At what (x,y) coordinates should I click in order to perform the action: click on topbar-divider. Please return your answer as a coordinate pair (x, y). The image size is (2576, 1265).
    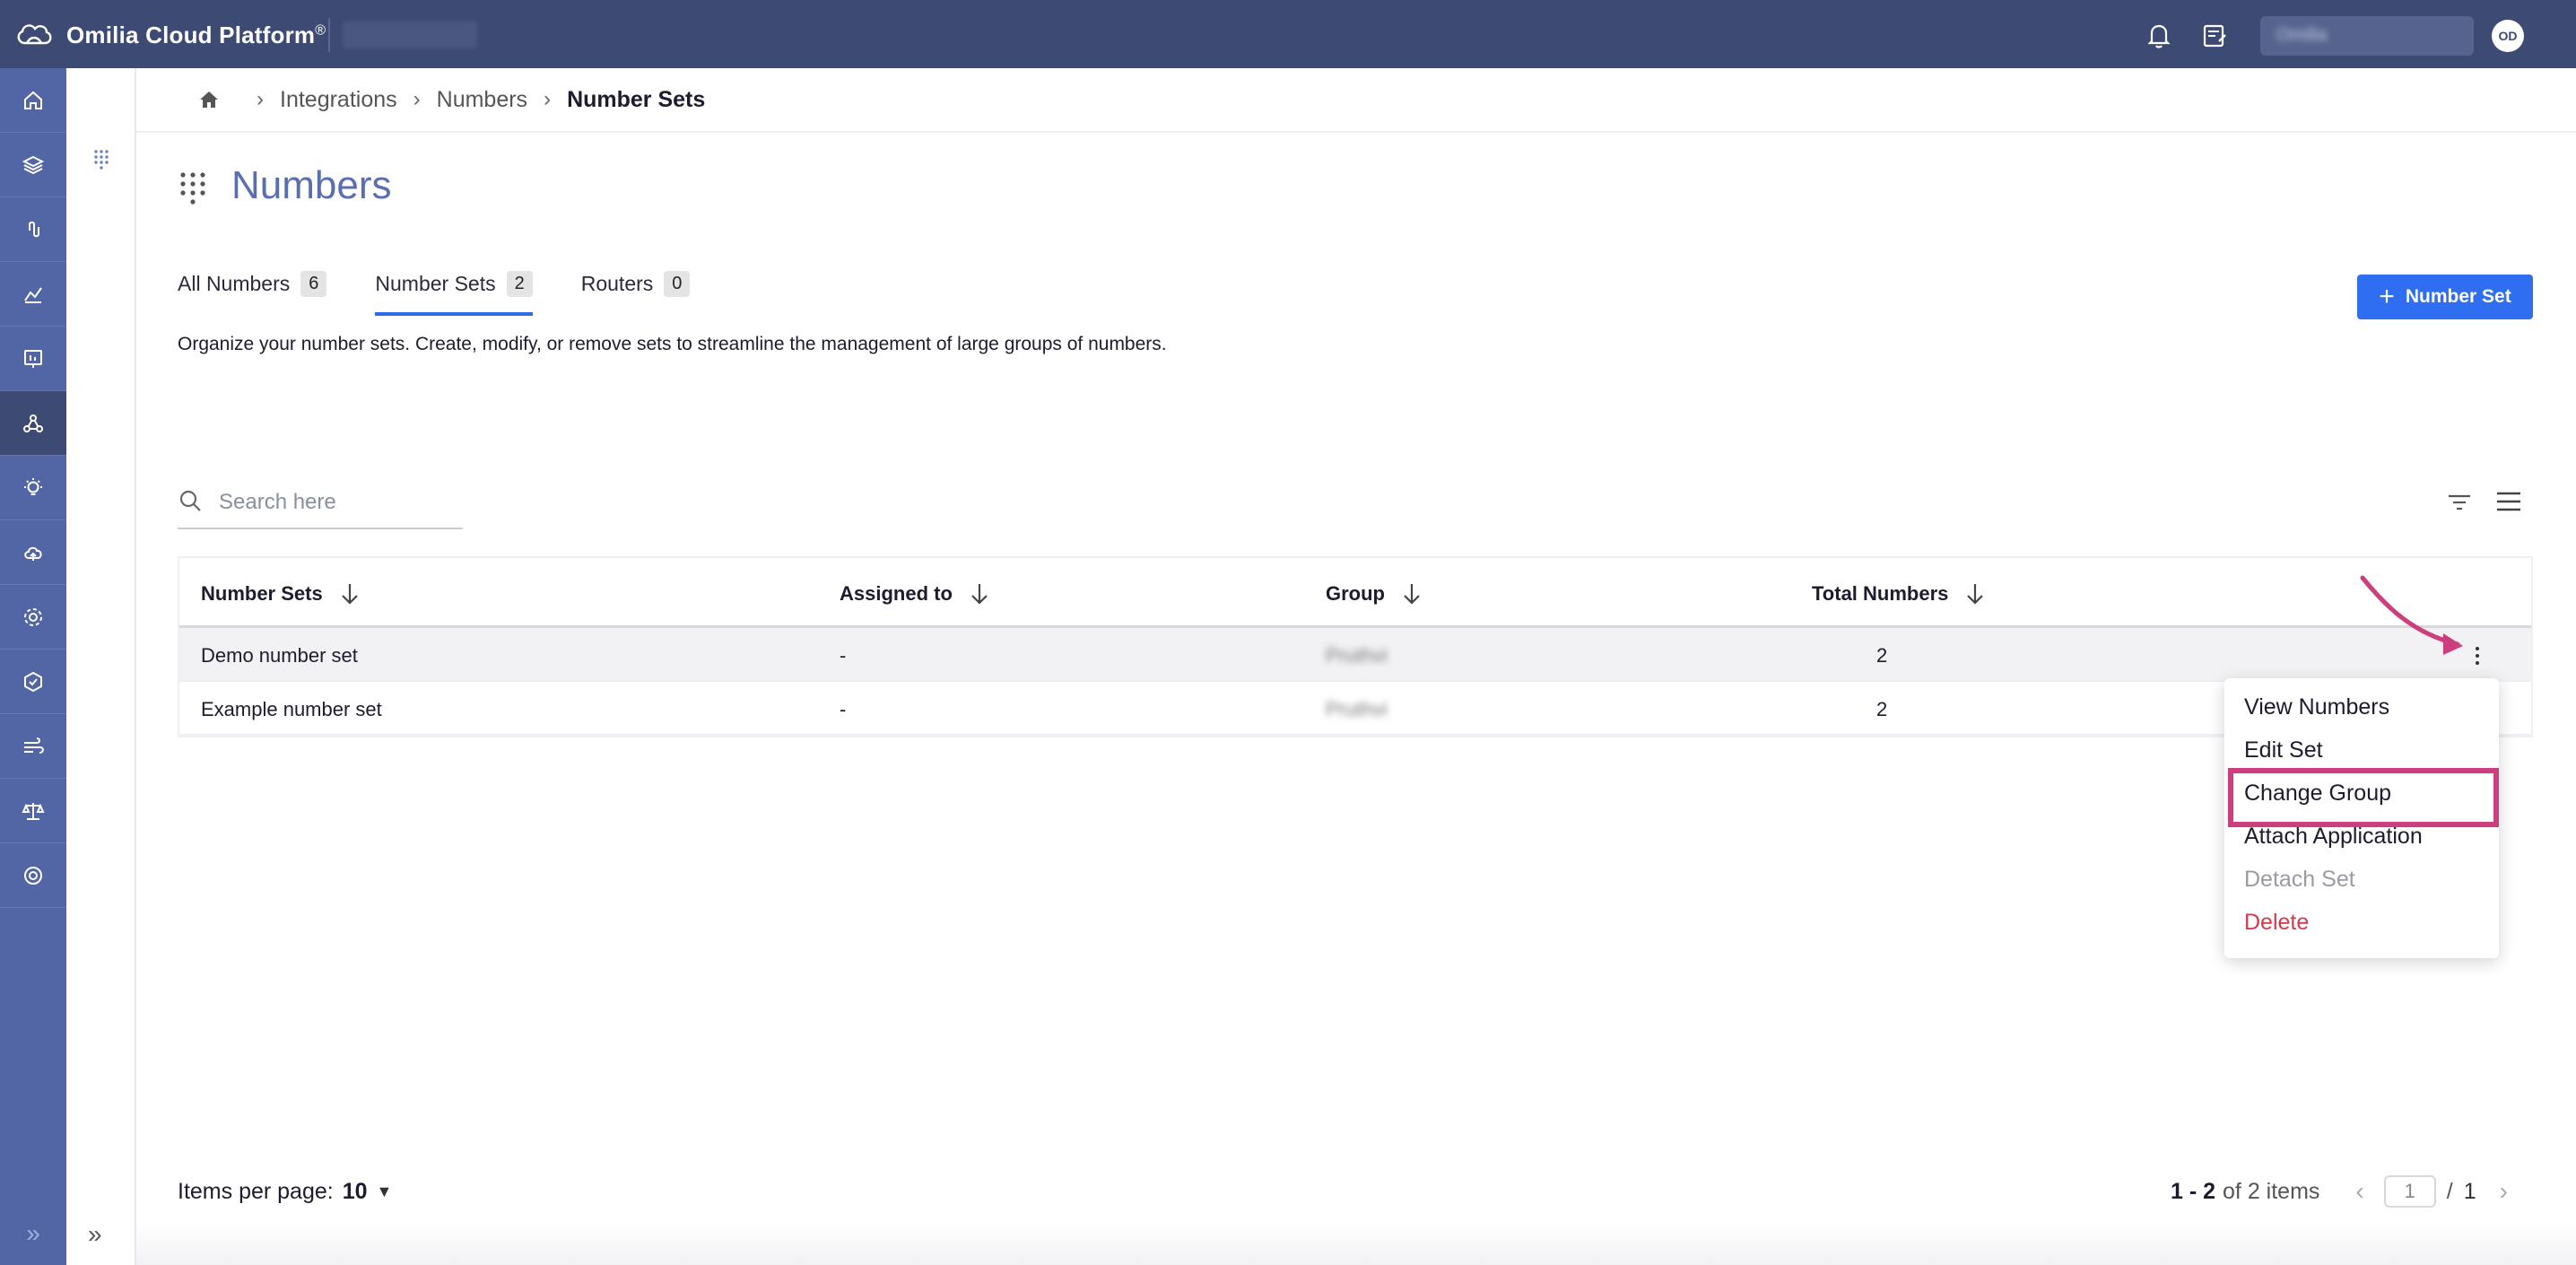
    Looking at the image, I should click on (329, 35).